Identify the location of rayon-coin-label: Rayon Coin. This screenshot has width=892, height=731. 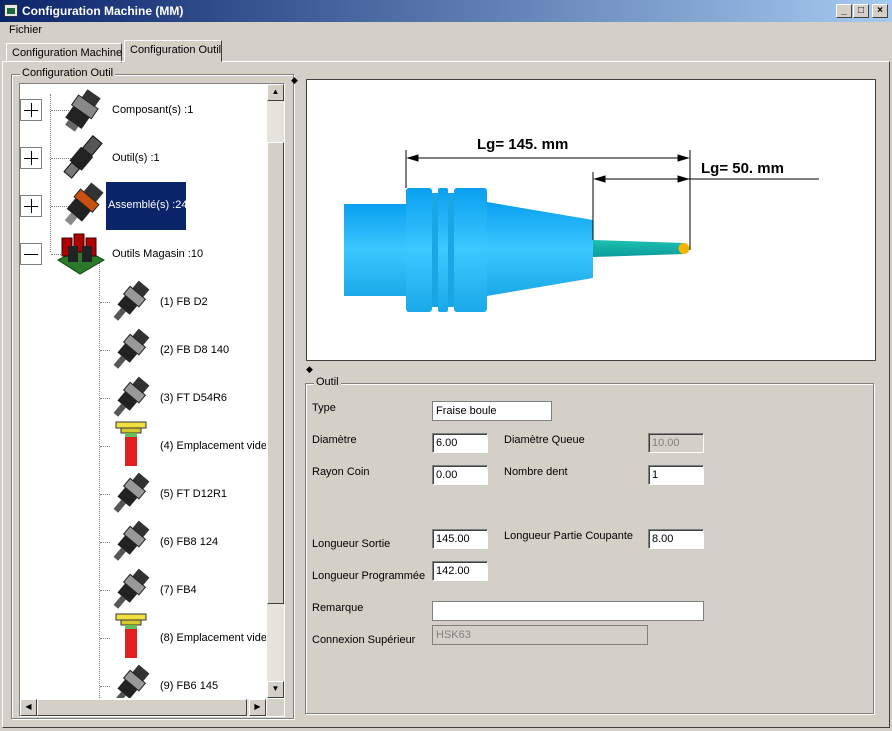
(341, 472).